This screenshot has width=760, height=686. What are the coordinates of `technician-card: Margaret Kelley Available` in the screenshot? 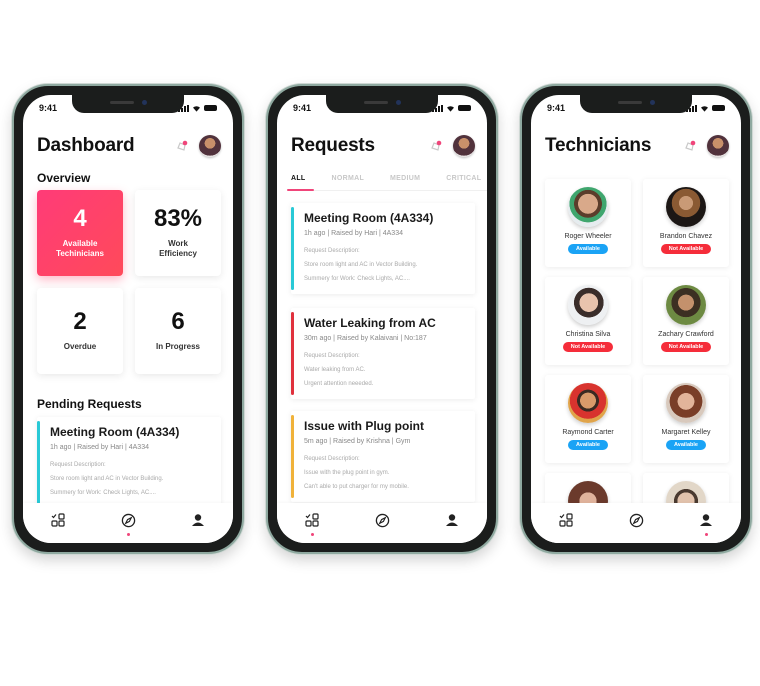 It's located at (686, 419).